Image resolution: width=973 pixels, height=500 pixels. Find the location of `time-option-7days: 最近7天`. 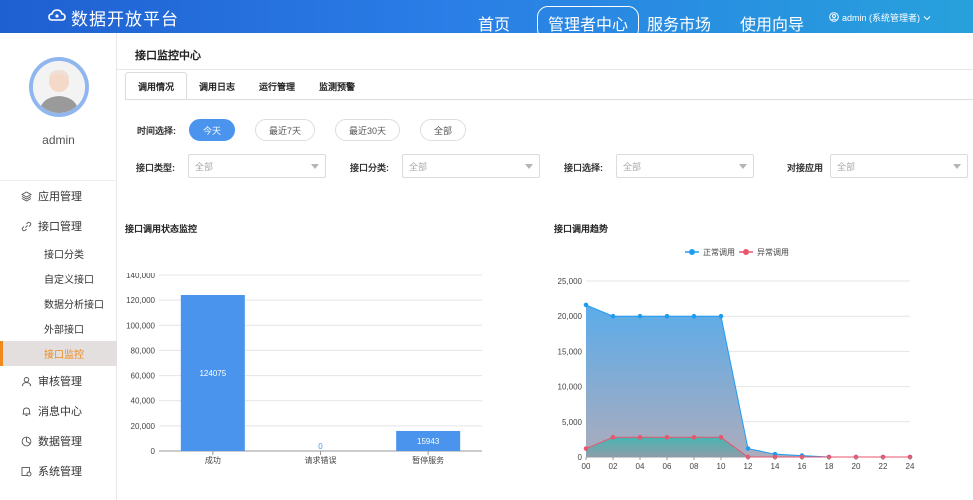

time-option-7days: 最近7天 is located at coordinates (285, 130).